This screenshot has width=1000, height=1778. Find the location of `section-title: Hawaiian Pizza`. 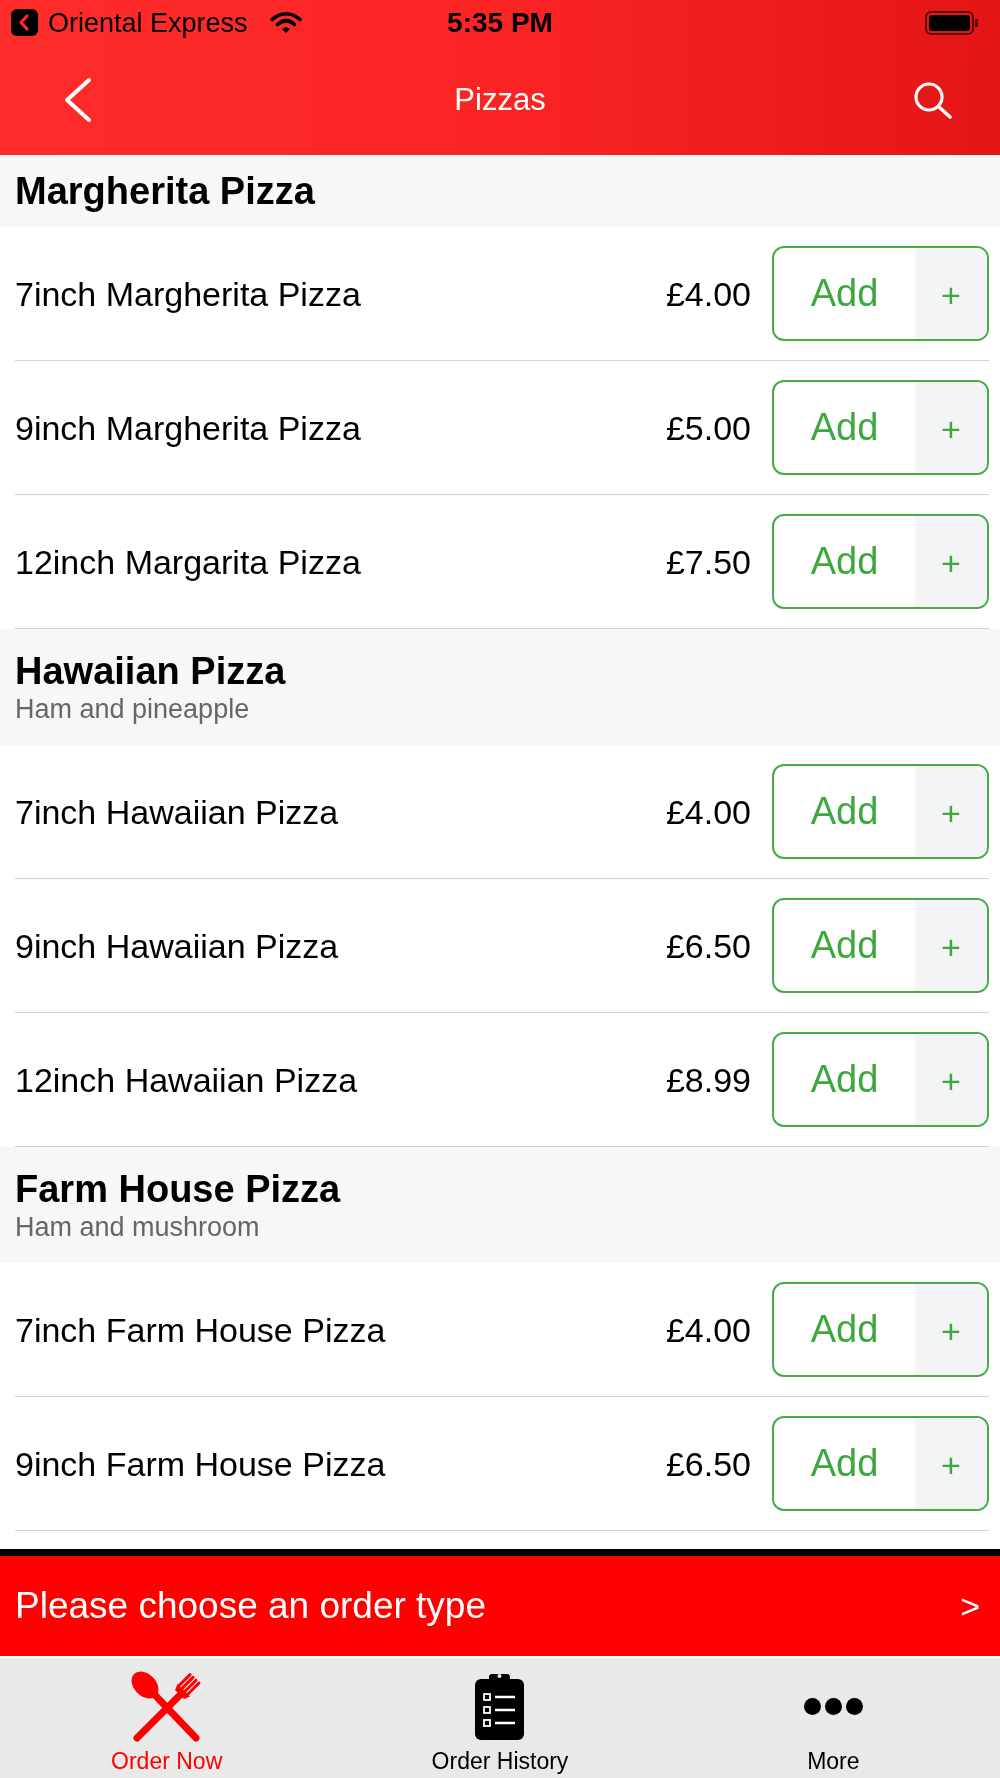

section-title: Hawaiian Pizza is located at coordinates (150, 671).